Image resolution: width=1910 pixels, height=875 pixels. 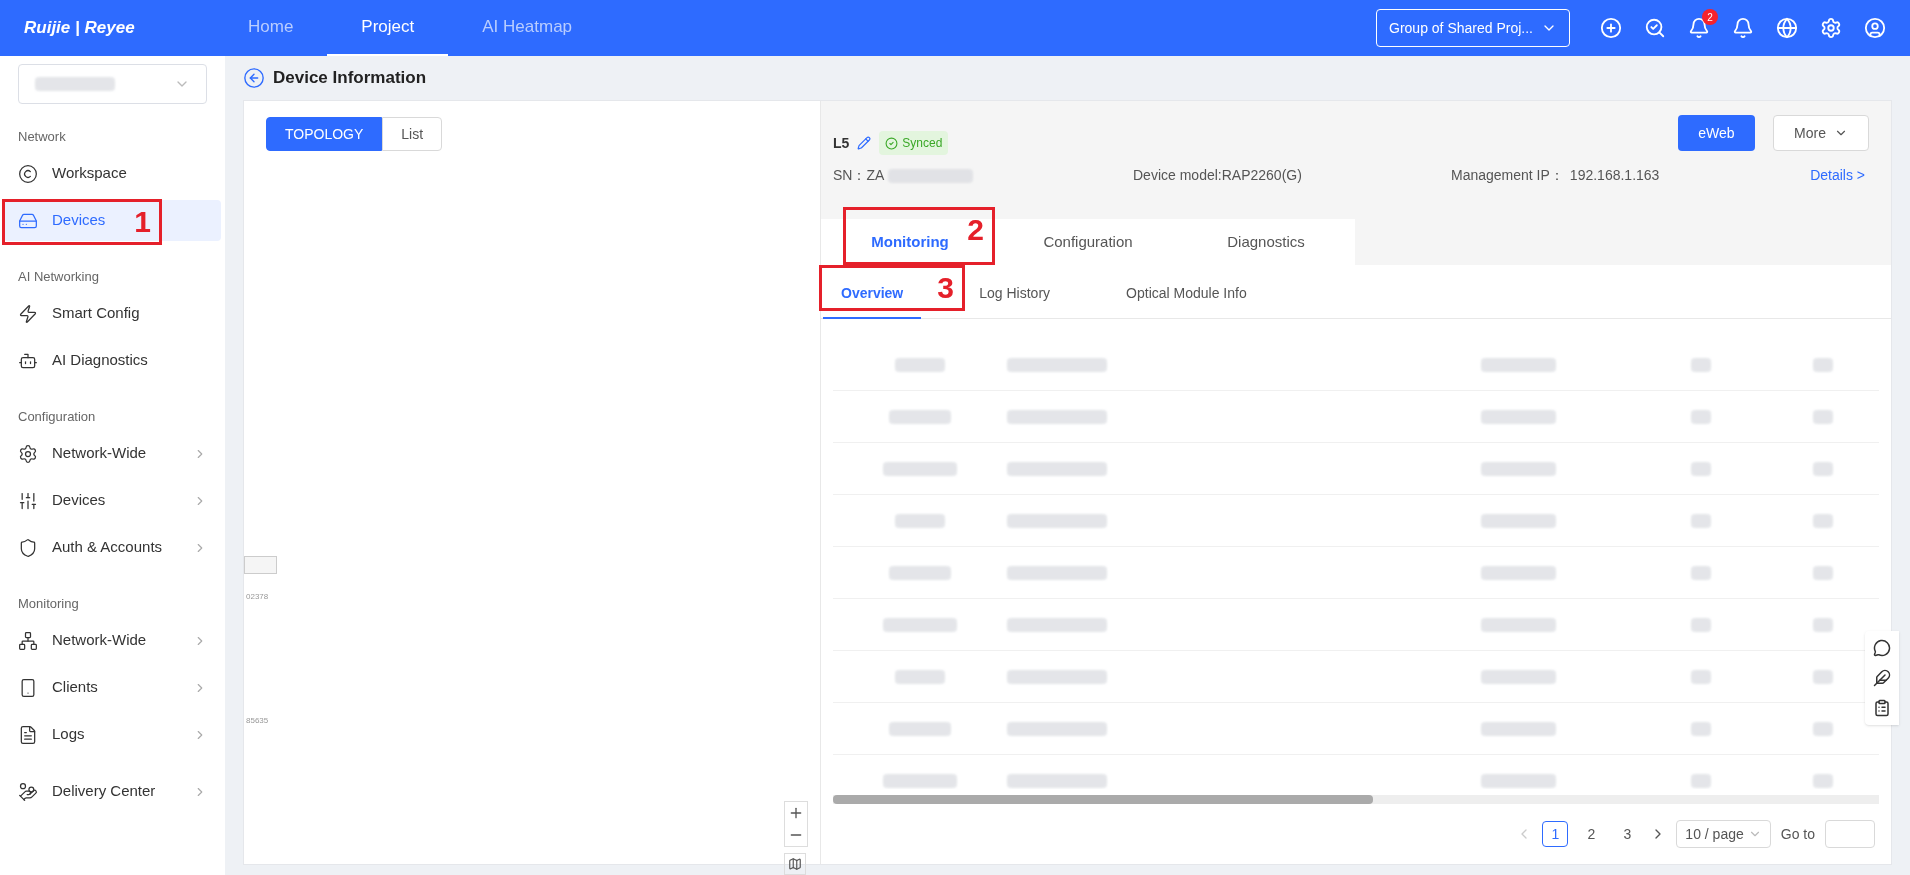 I want to click on back-icon, so click(x=254, y=78).